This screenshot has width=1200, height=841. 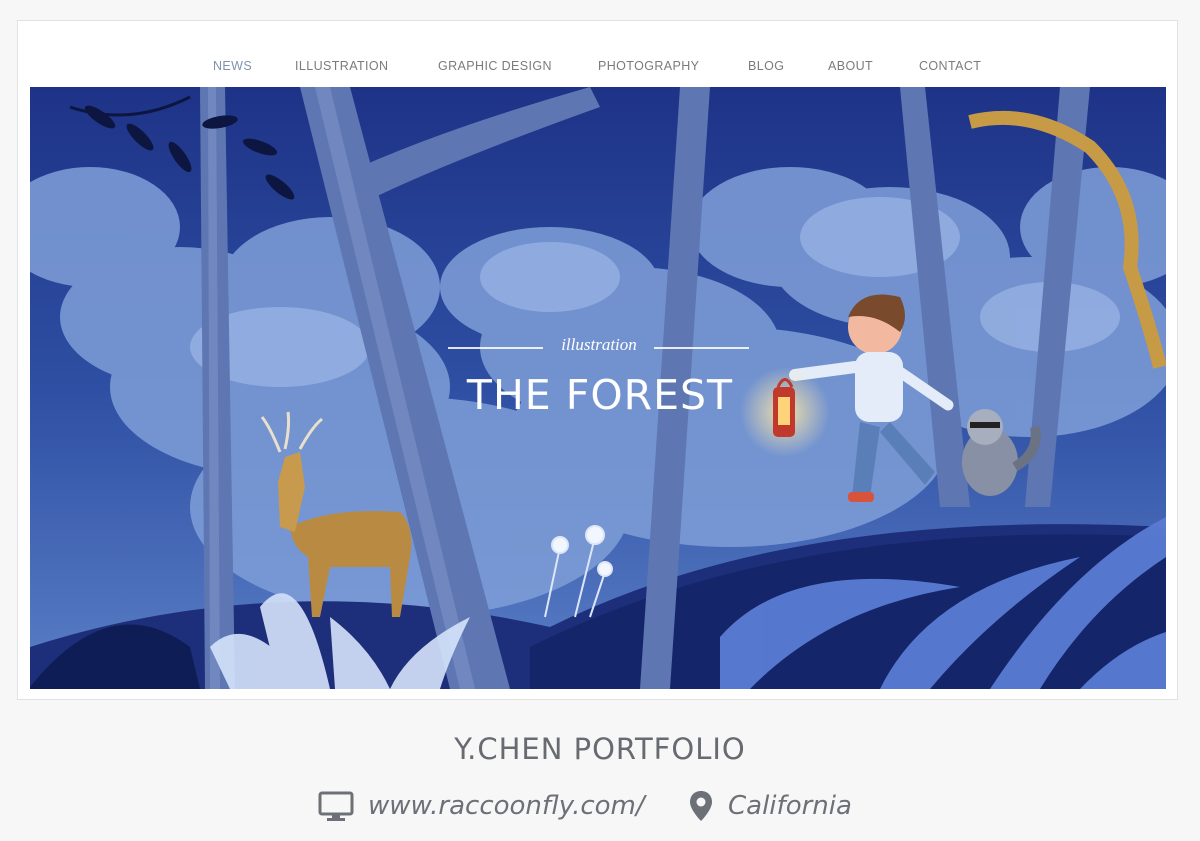 I want to click on lantern, so click(x=785, y=412).